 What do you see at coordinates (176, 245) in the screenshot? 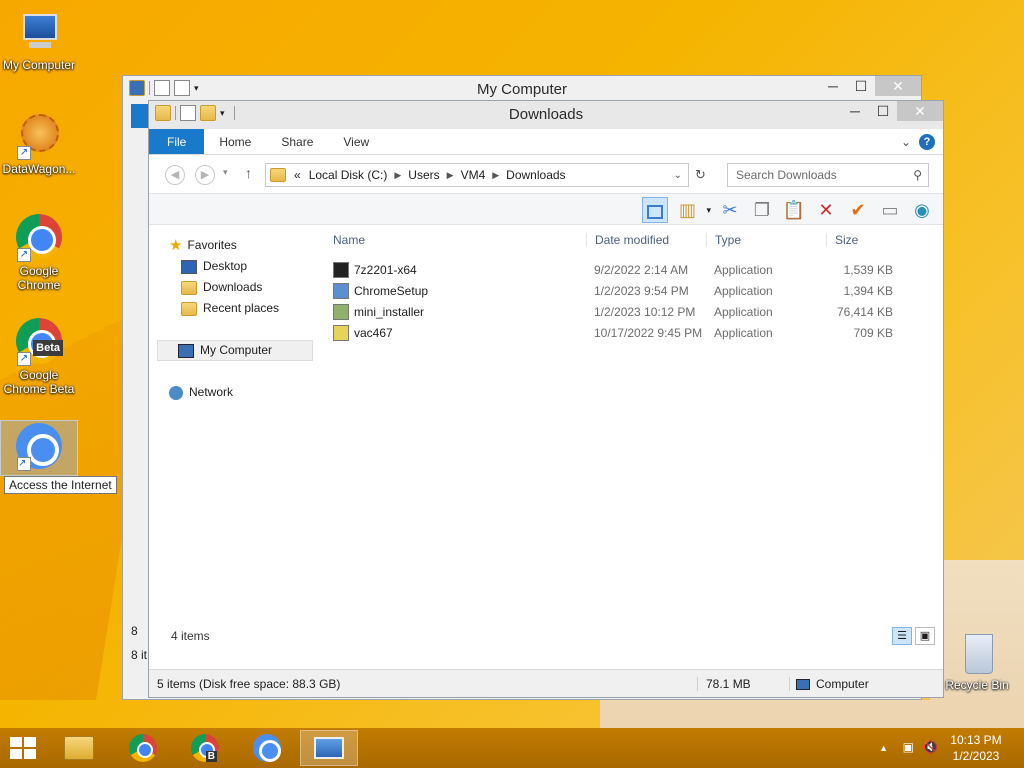
I see `star-icon: ★` at bounding box center [176, 245].